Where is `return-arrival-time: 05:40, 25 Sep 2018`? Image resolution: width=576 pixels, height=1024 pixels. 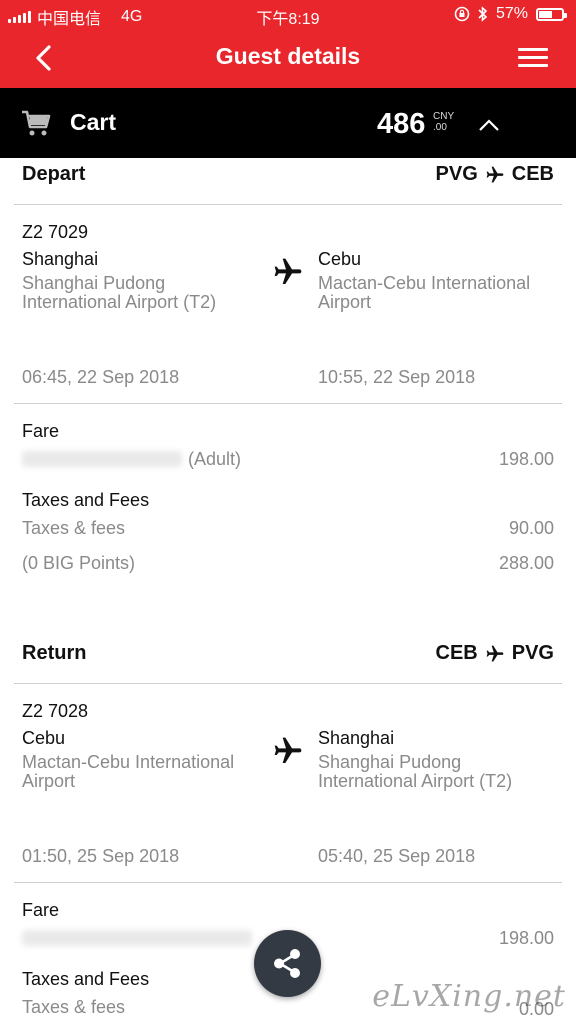
return-arrival-time: 05:40, 25 Sep 2018 is located at coordinates (397, 856).